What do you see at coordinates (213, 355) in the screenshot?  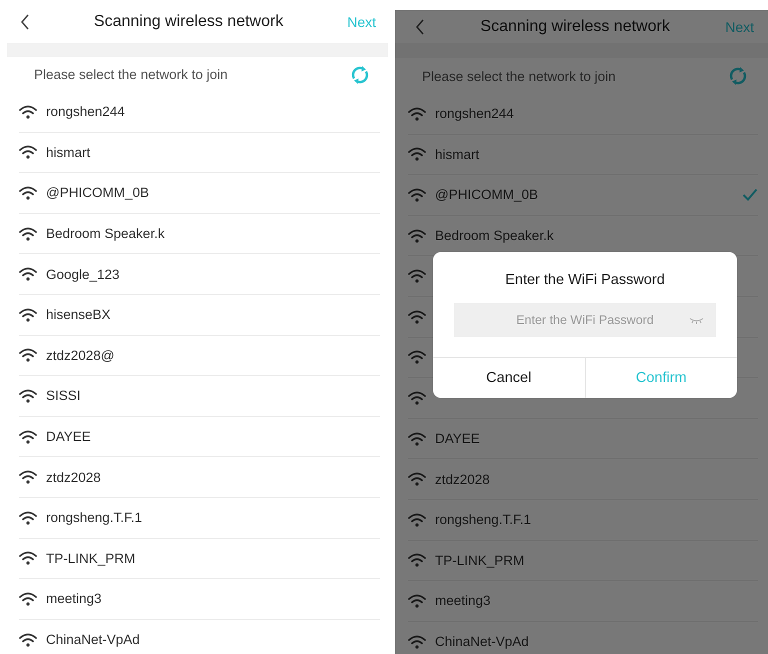 I see `network-name: ztdz2028@` at bounding box center [213, 355].